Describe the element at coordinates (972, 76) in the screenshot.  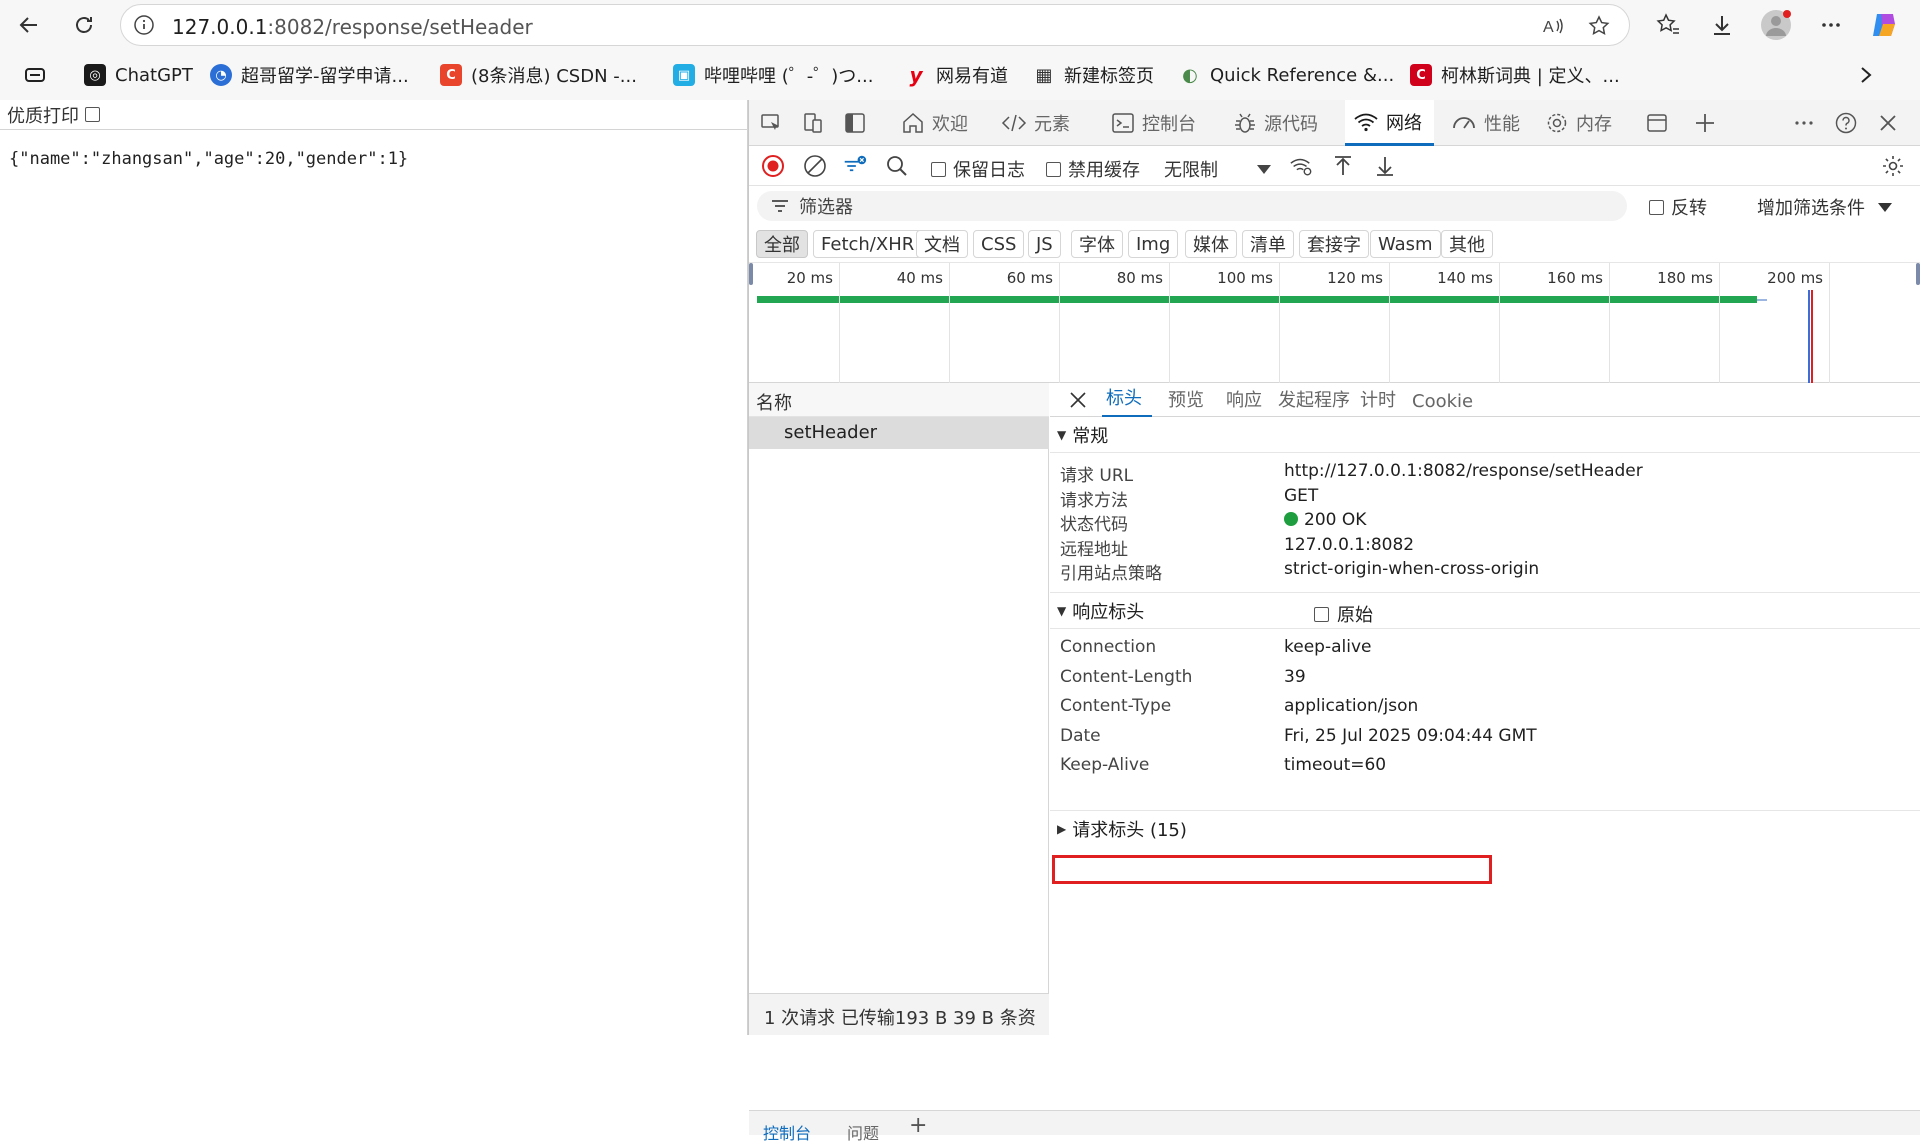
I see `bookmark-label: 网易有道` at that location.